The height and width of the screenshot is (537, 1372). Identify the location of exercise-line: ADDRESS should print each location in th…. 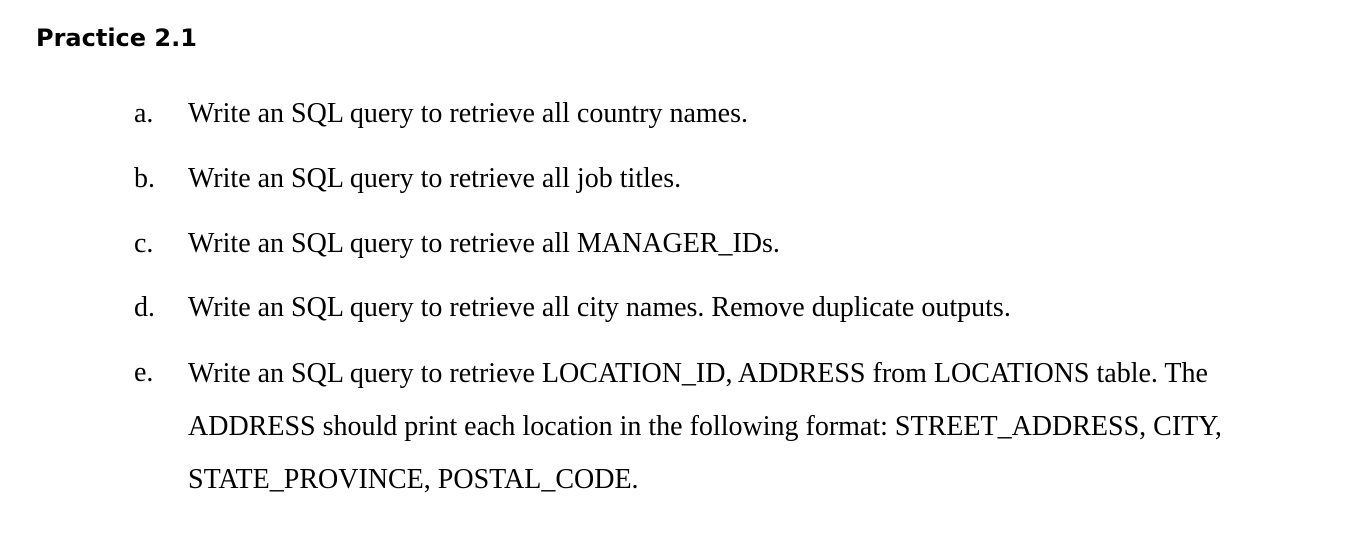
(705, 426).